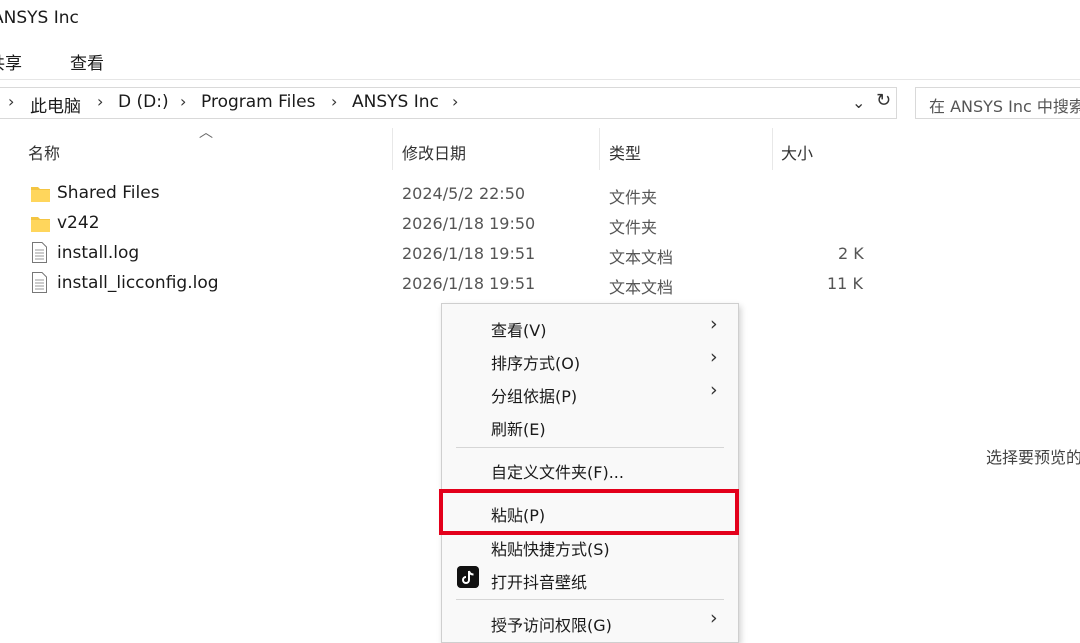  What do you see at coordinates (883, 100) in the screenshot?
I see `refresh-icon: ↻` at bounding box center [883, 100].